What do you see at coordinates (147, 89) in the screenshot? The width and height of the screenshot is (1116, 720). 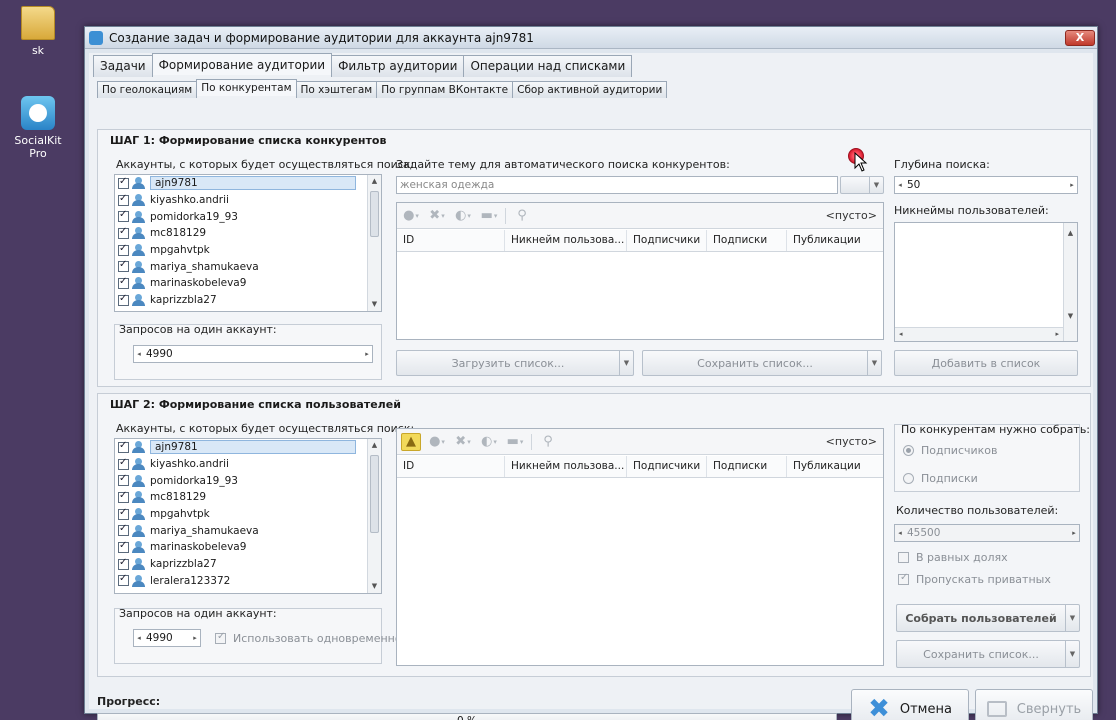 I see `subtab-geolocation: По геолокациям` at bounding box center [147, 89].